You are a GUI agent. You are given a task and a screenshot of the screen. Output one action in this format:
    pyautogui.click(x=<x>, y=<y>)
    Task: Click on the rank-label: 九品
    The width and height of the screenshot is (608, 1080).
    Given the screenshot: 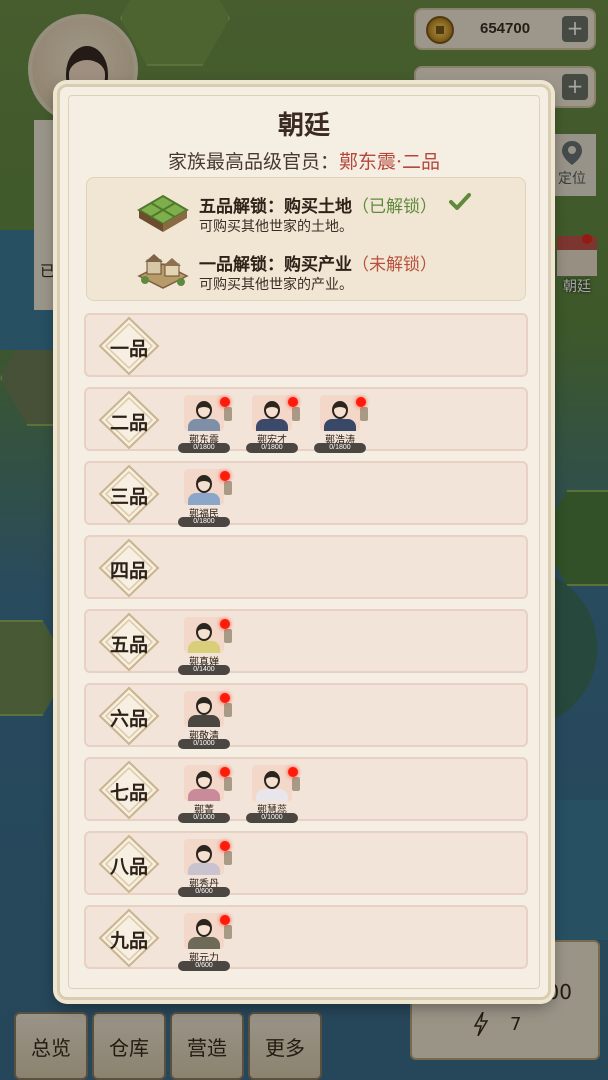 What is the action you would take?
    pyautogui.click(x=128, y=941)
    